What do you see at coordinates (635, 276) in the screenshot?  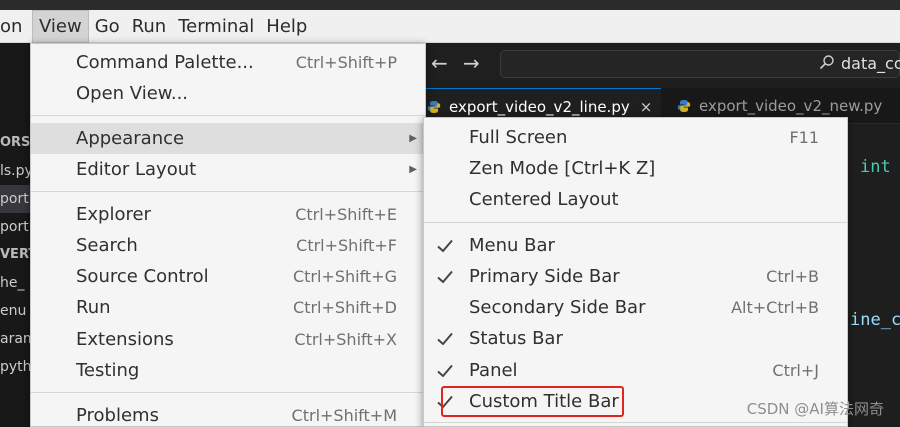 I see `menu-item-primary-side-bar: Primary Side Bar Ctrl+B` at bounding box center [635, 276].